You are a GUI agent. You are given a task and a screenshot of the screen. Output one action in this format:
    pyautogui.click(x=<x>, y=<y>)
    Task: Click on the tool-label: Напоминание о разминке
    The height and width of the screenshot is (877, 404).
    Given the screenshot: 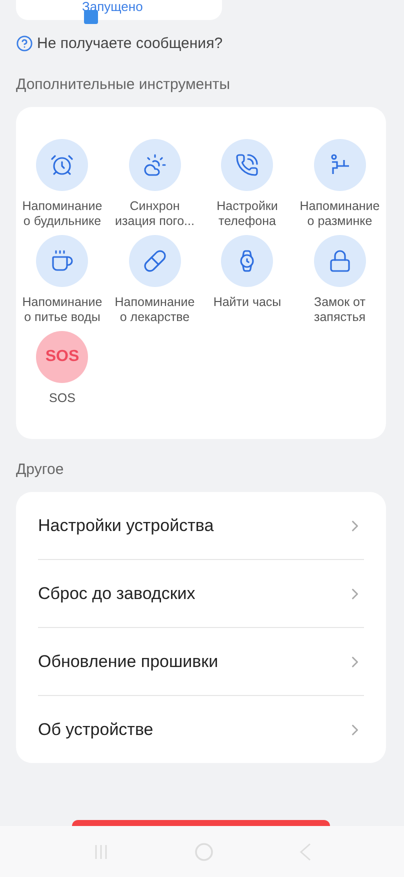 What is the action you would take?
    pyautogui.click(x=339, y=214)
    